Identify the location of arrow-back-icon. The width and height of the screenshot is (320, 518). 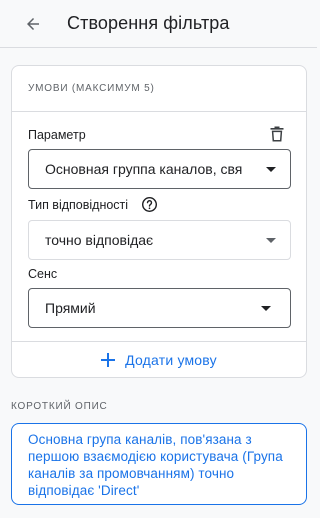
(33, 24).